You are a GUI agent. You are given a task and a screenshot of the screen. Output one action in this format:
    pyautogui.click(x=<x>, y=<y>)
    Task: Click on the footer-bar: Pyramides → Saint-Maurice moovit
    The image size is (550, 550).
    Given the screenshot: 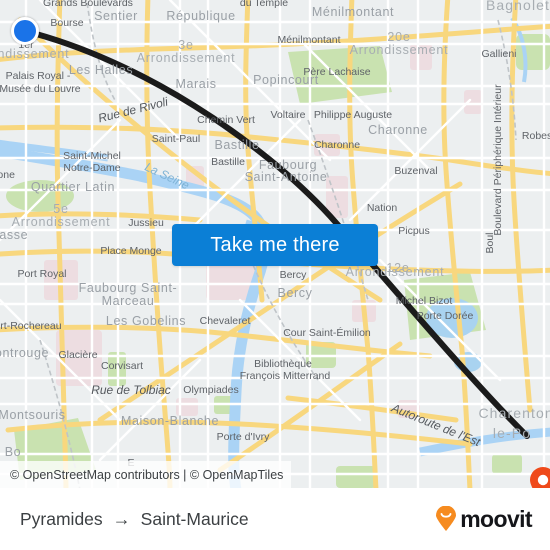 What is the action you would take?
    pyautogui.click(x=275, y=519)
    